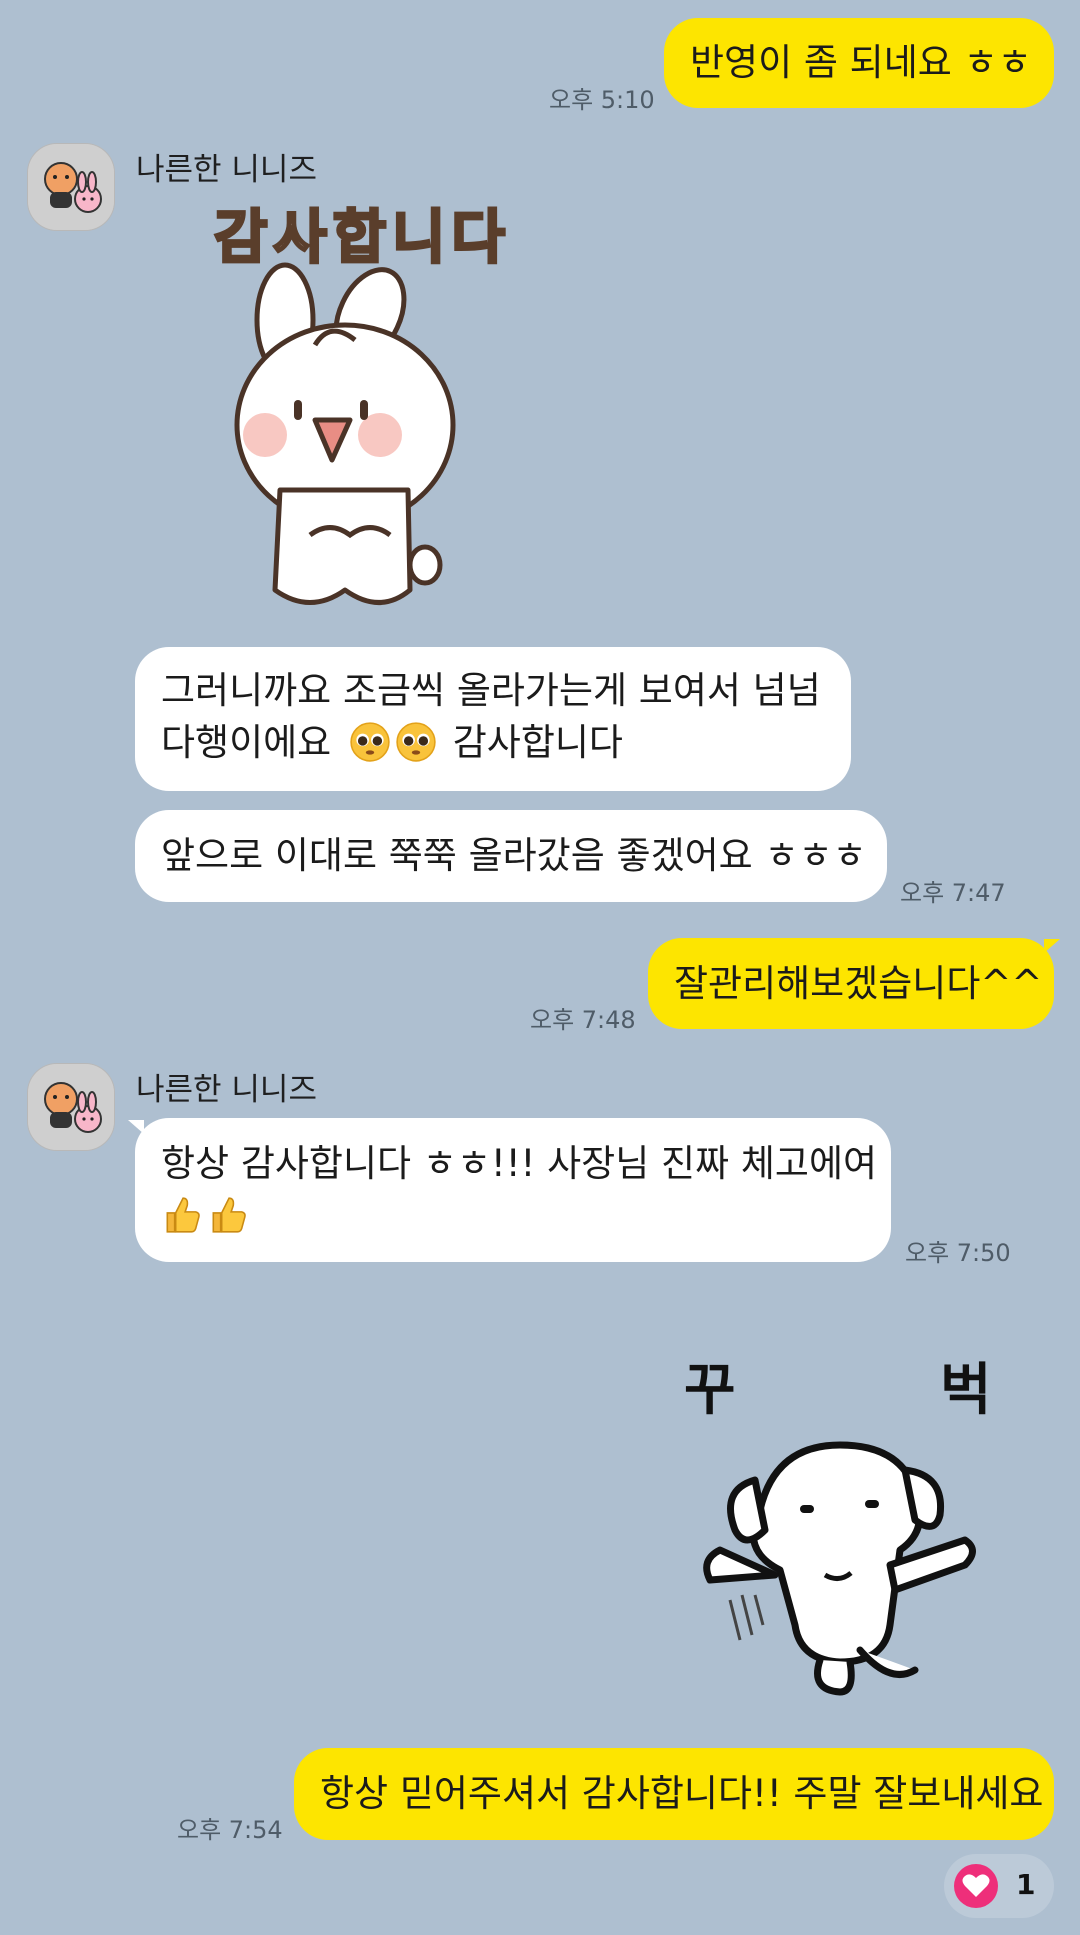 The width and height of the screenshot is (1080, 1935). Describe the element at coordinates (392, 742) in the screenshot. I see `message-text-line: 다행이에요 감사합니다` at that location.